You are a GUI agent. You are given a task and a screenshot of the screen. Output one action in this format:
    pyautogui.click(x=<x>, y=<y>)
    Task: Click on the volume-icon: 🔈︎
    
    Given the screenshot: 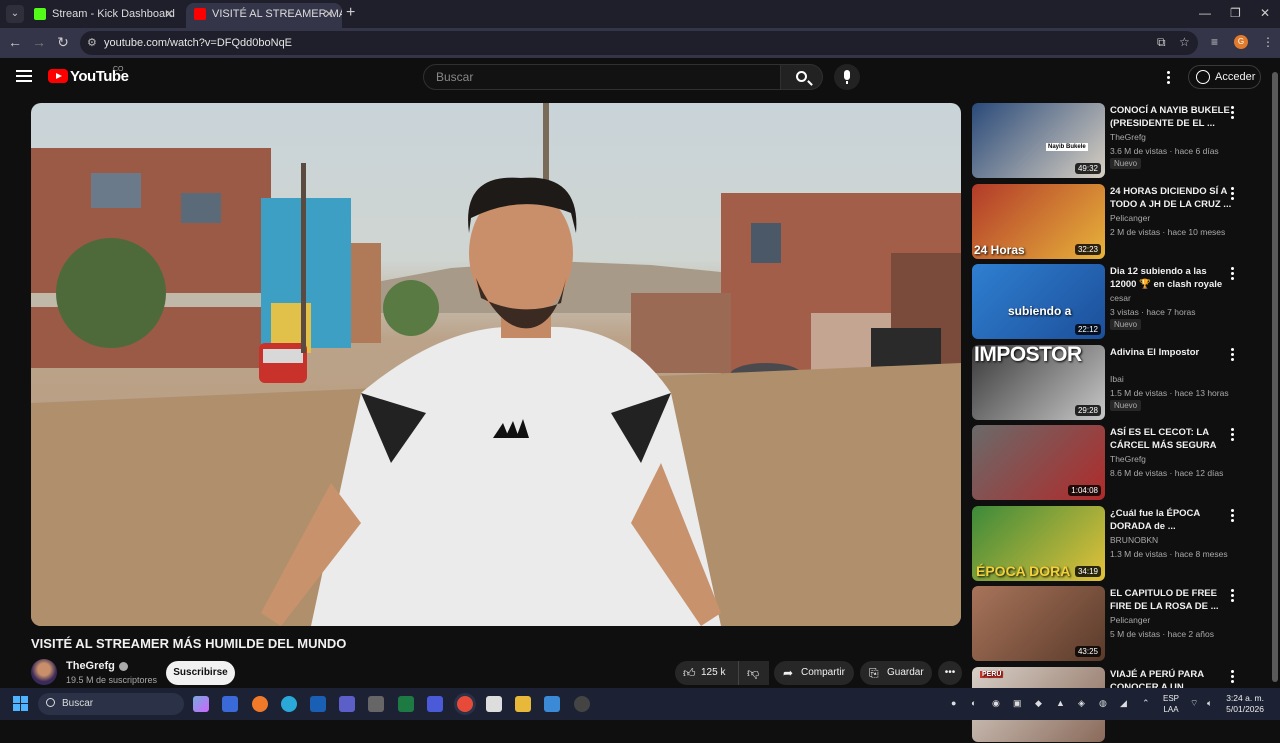 What is the action you would take?
    pyautogui.click(x=1209, y=703)
    